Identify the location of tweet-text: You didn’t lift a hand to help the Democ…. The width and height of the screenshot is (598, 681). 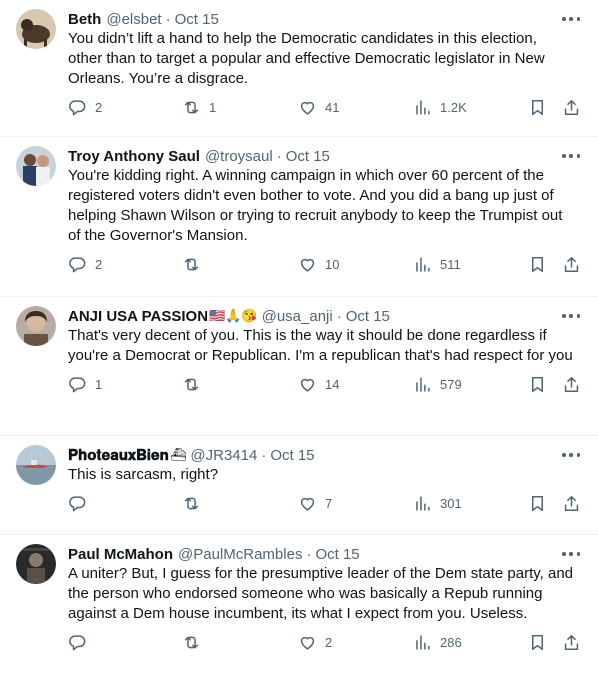
(306, 58).